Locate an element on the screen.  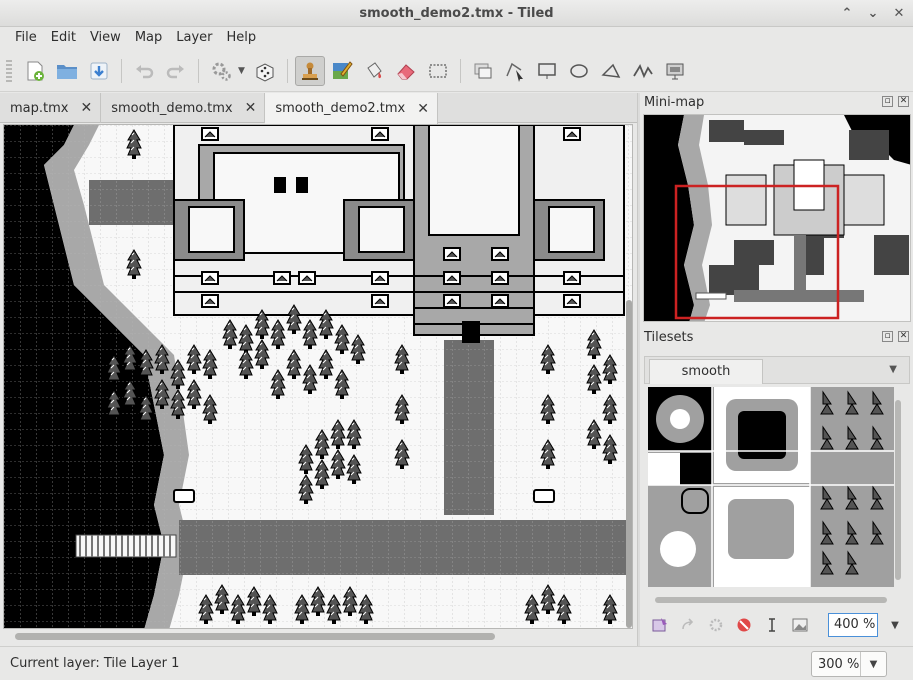
edit-polygons-button is located at coordinates (515, 71).